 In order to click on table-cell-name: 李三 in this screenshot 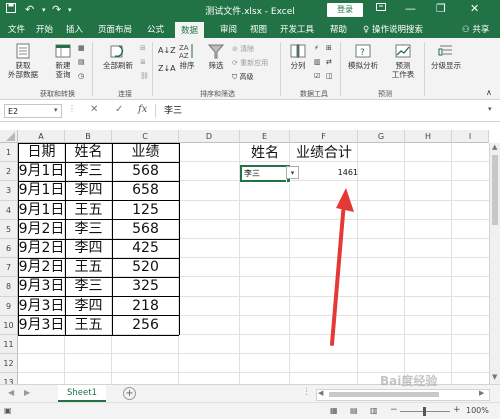, I will do `click(88, 286)`.